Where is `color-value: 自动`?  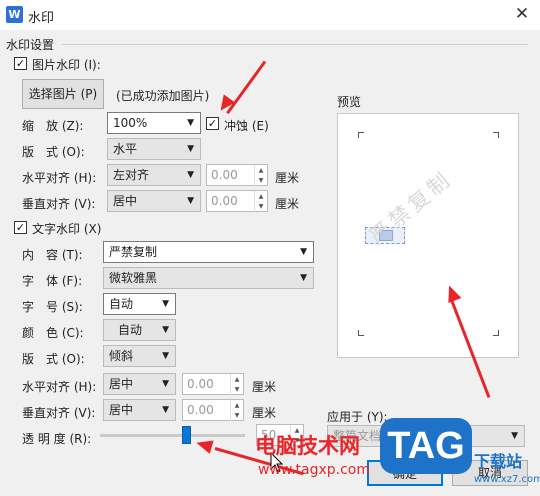
color-value: 自动 is located at coordinates (130, 330).